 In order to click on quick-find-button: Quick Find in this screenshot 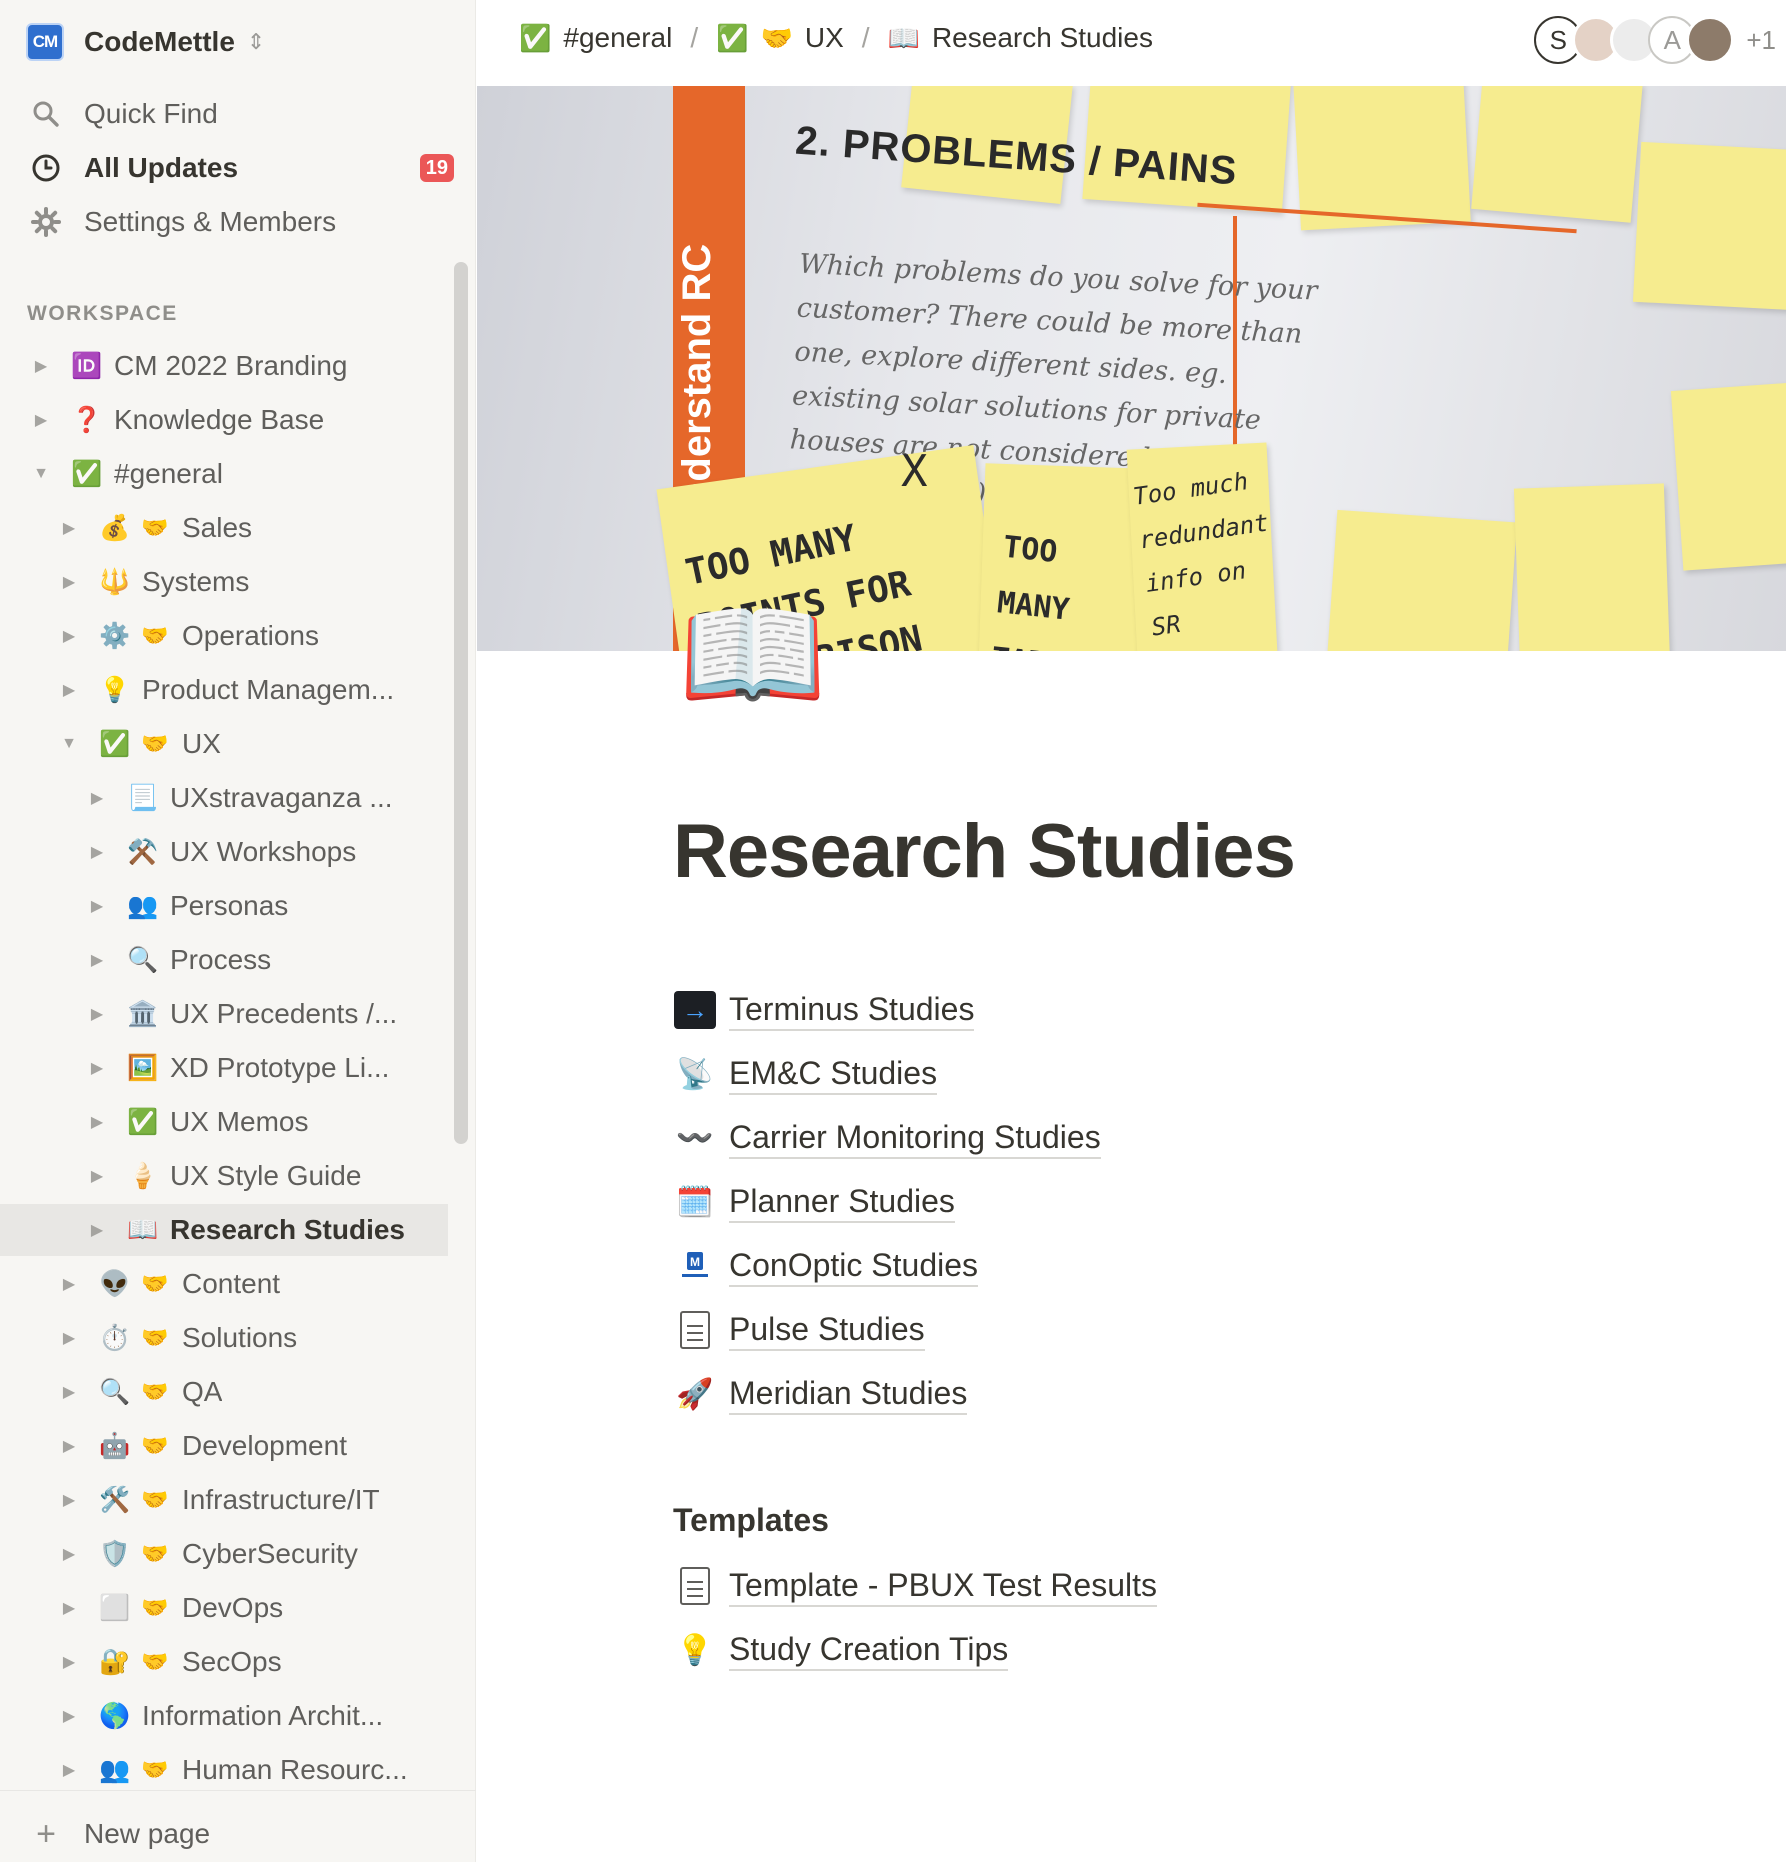, I will do `click(241, 114)`.